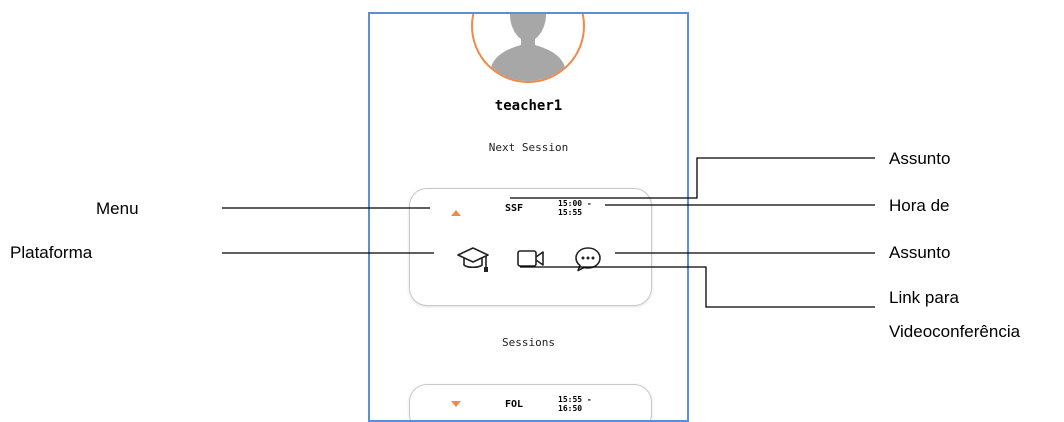 The image size is (1064, 422). I want to click on video-link-callout-label: Link para, so click(924, 297).